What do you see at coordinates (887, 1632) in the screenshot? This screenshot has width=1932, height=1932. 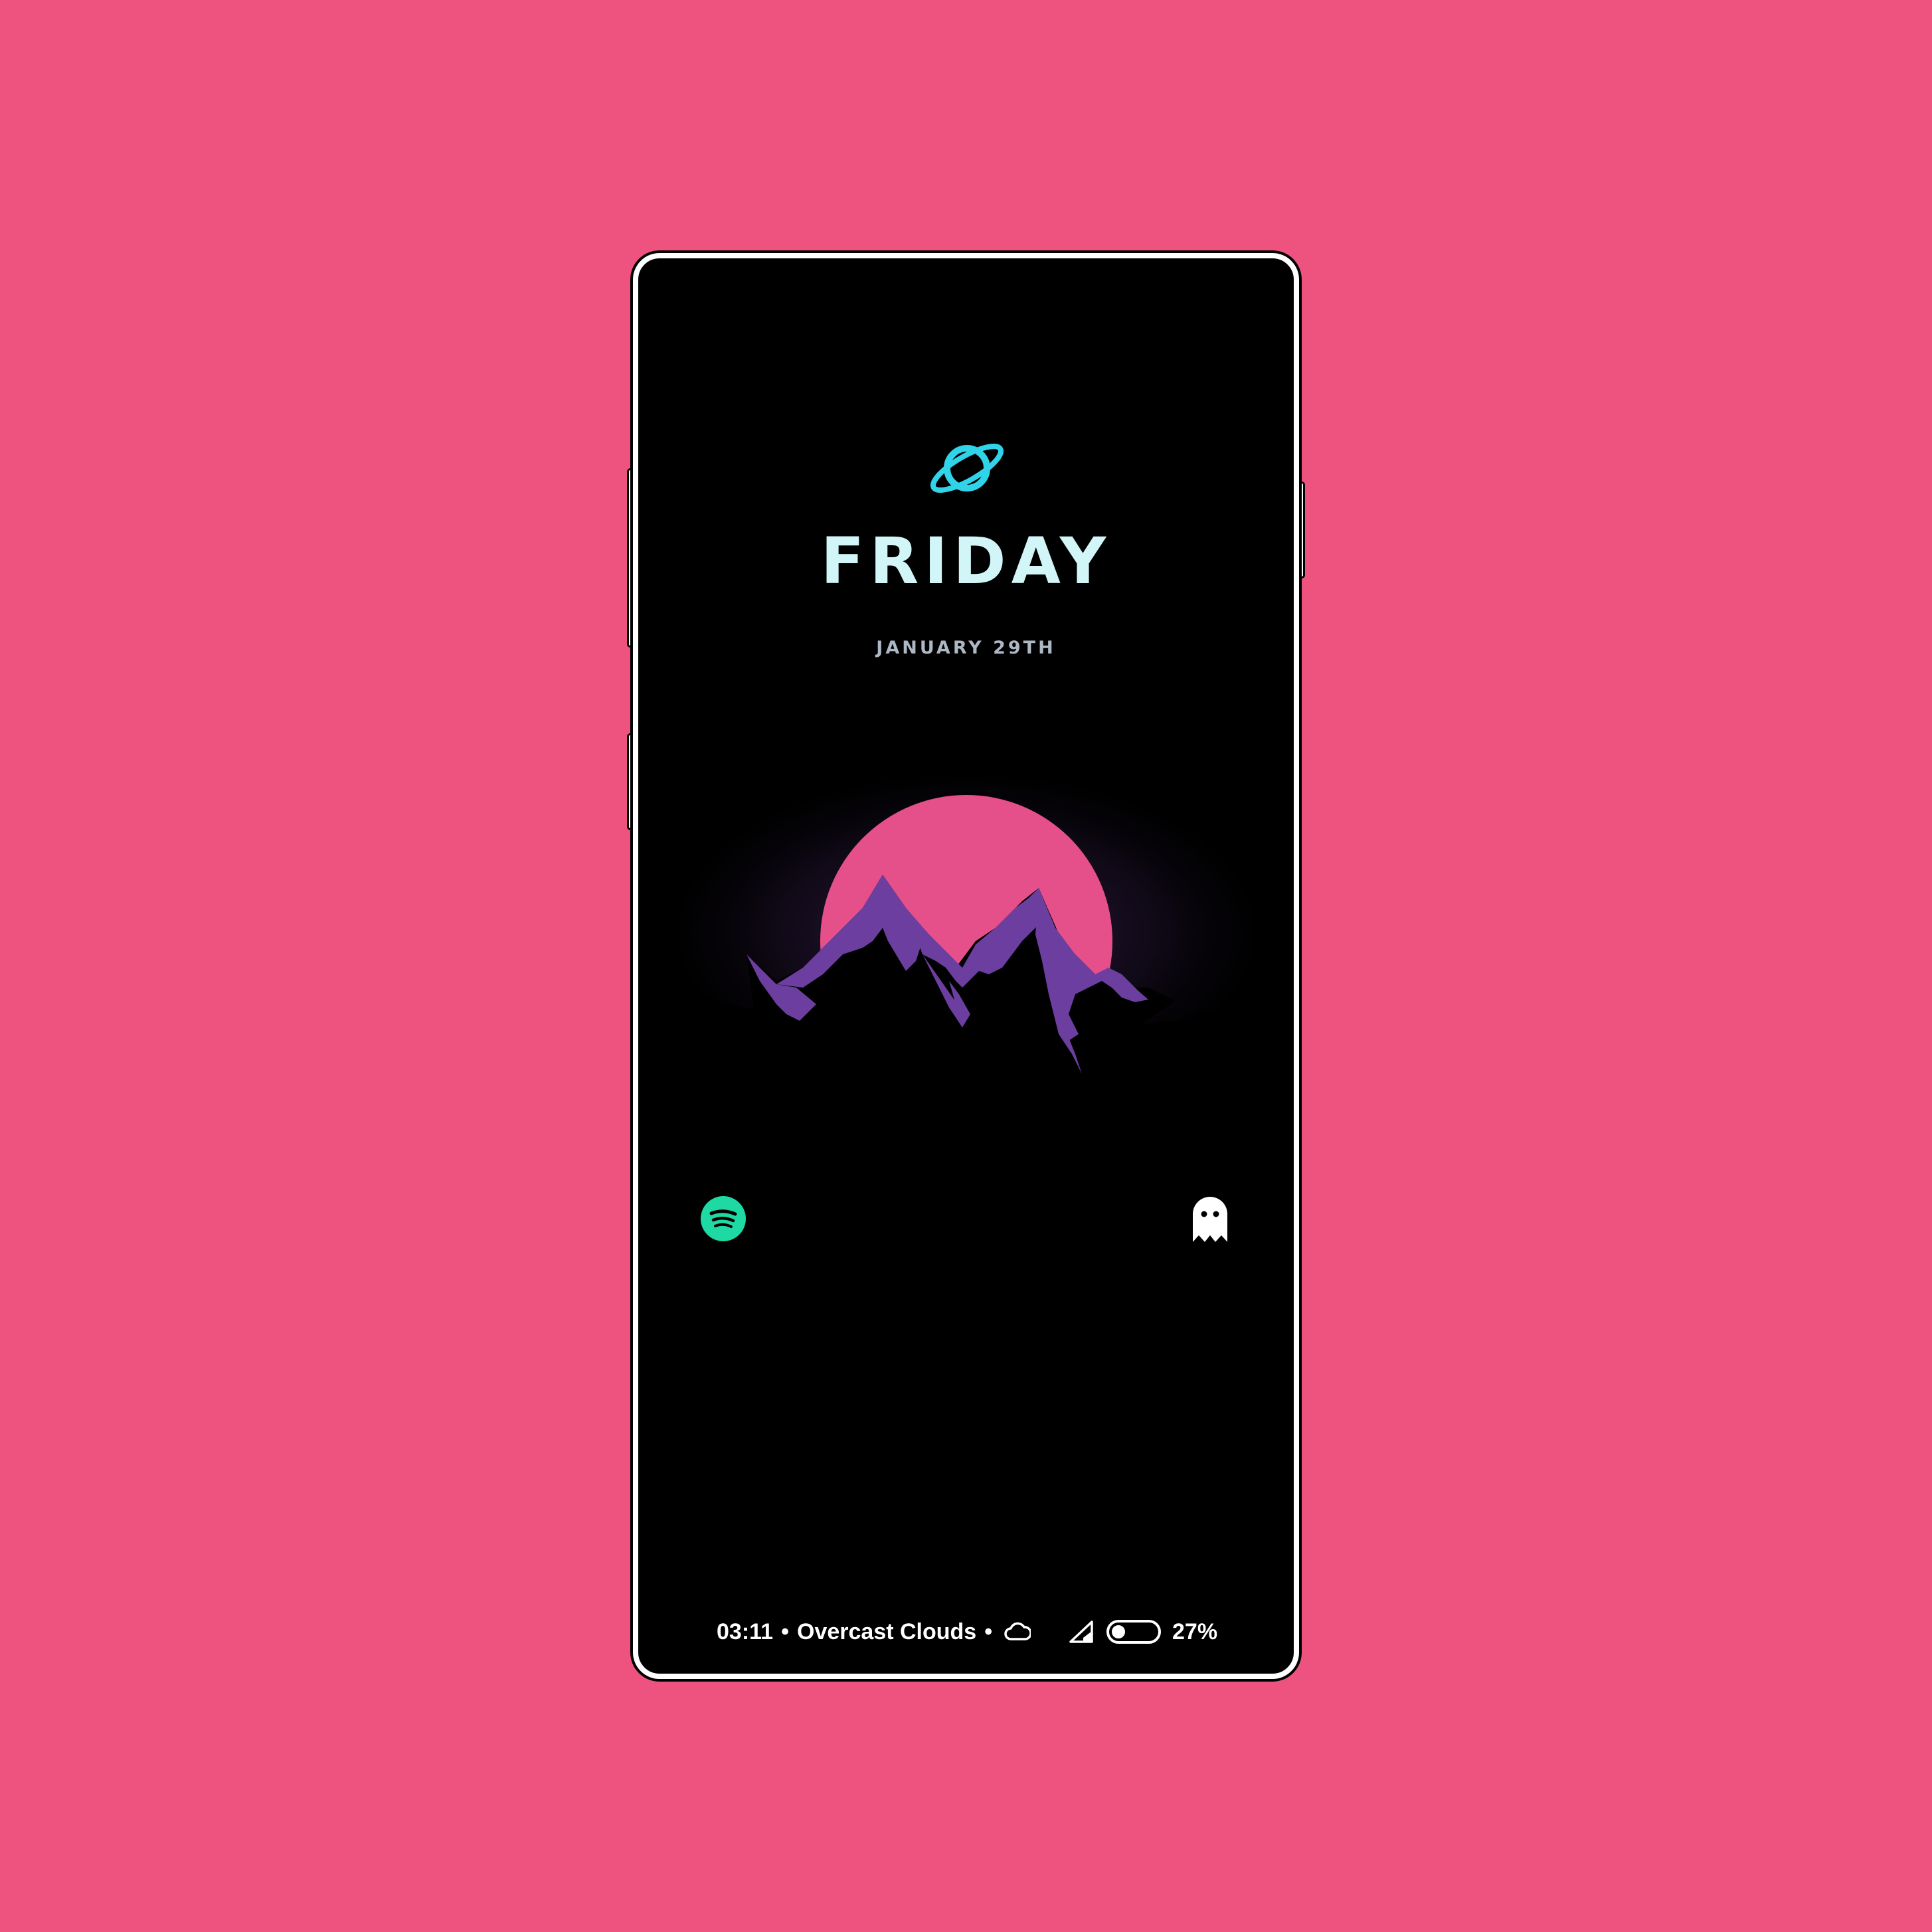 I see `weather-text: Overcast Clouds` at bounding box center [887, 1632].